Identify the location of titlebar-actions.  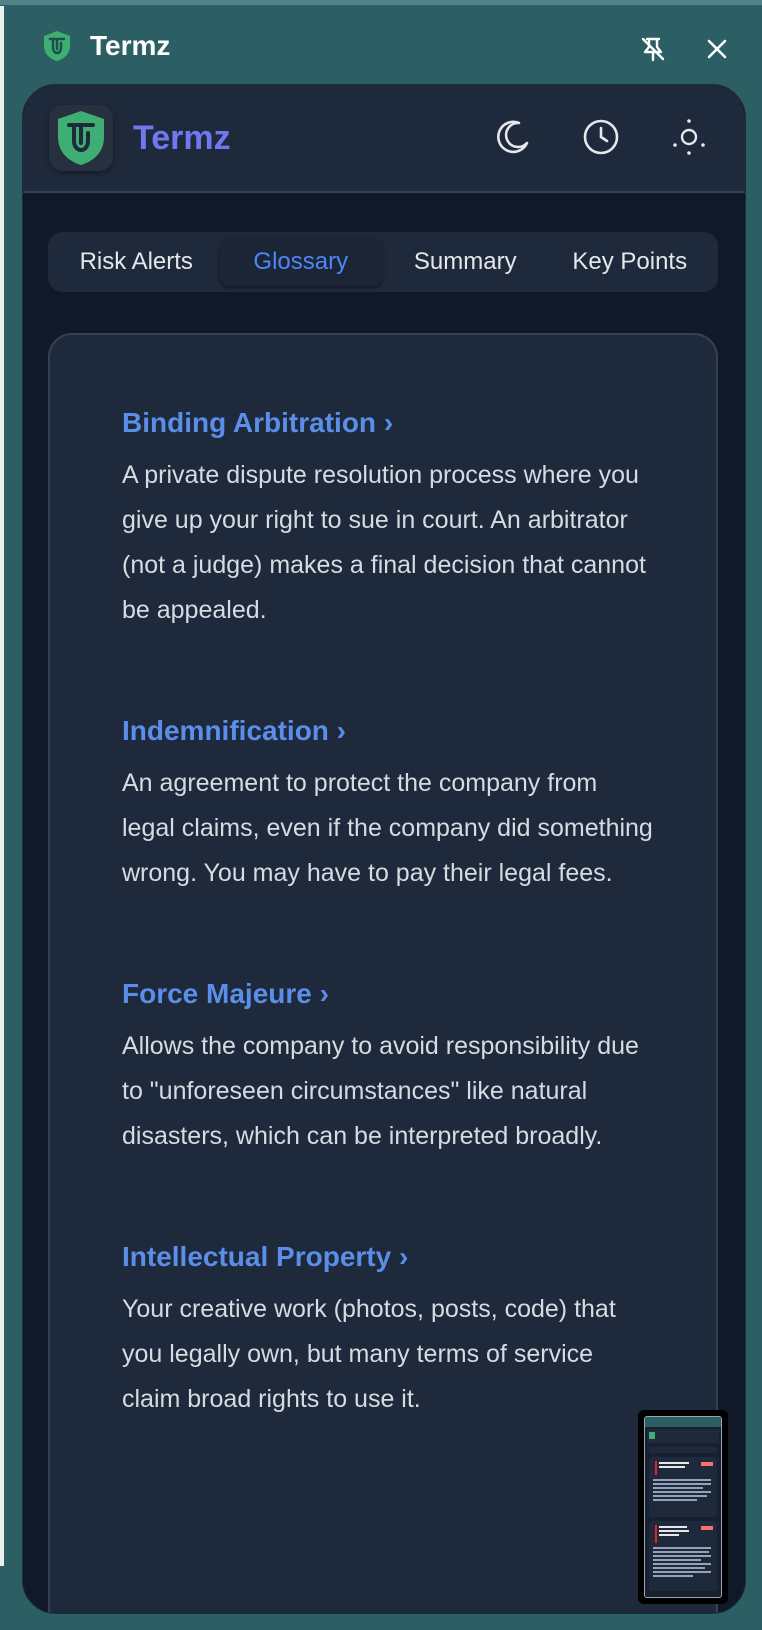
(685, 49).